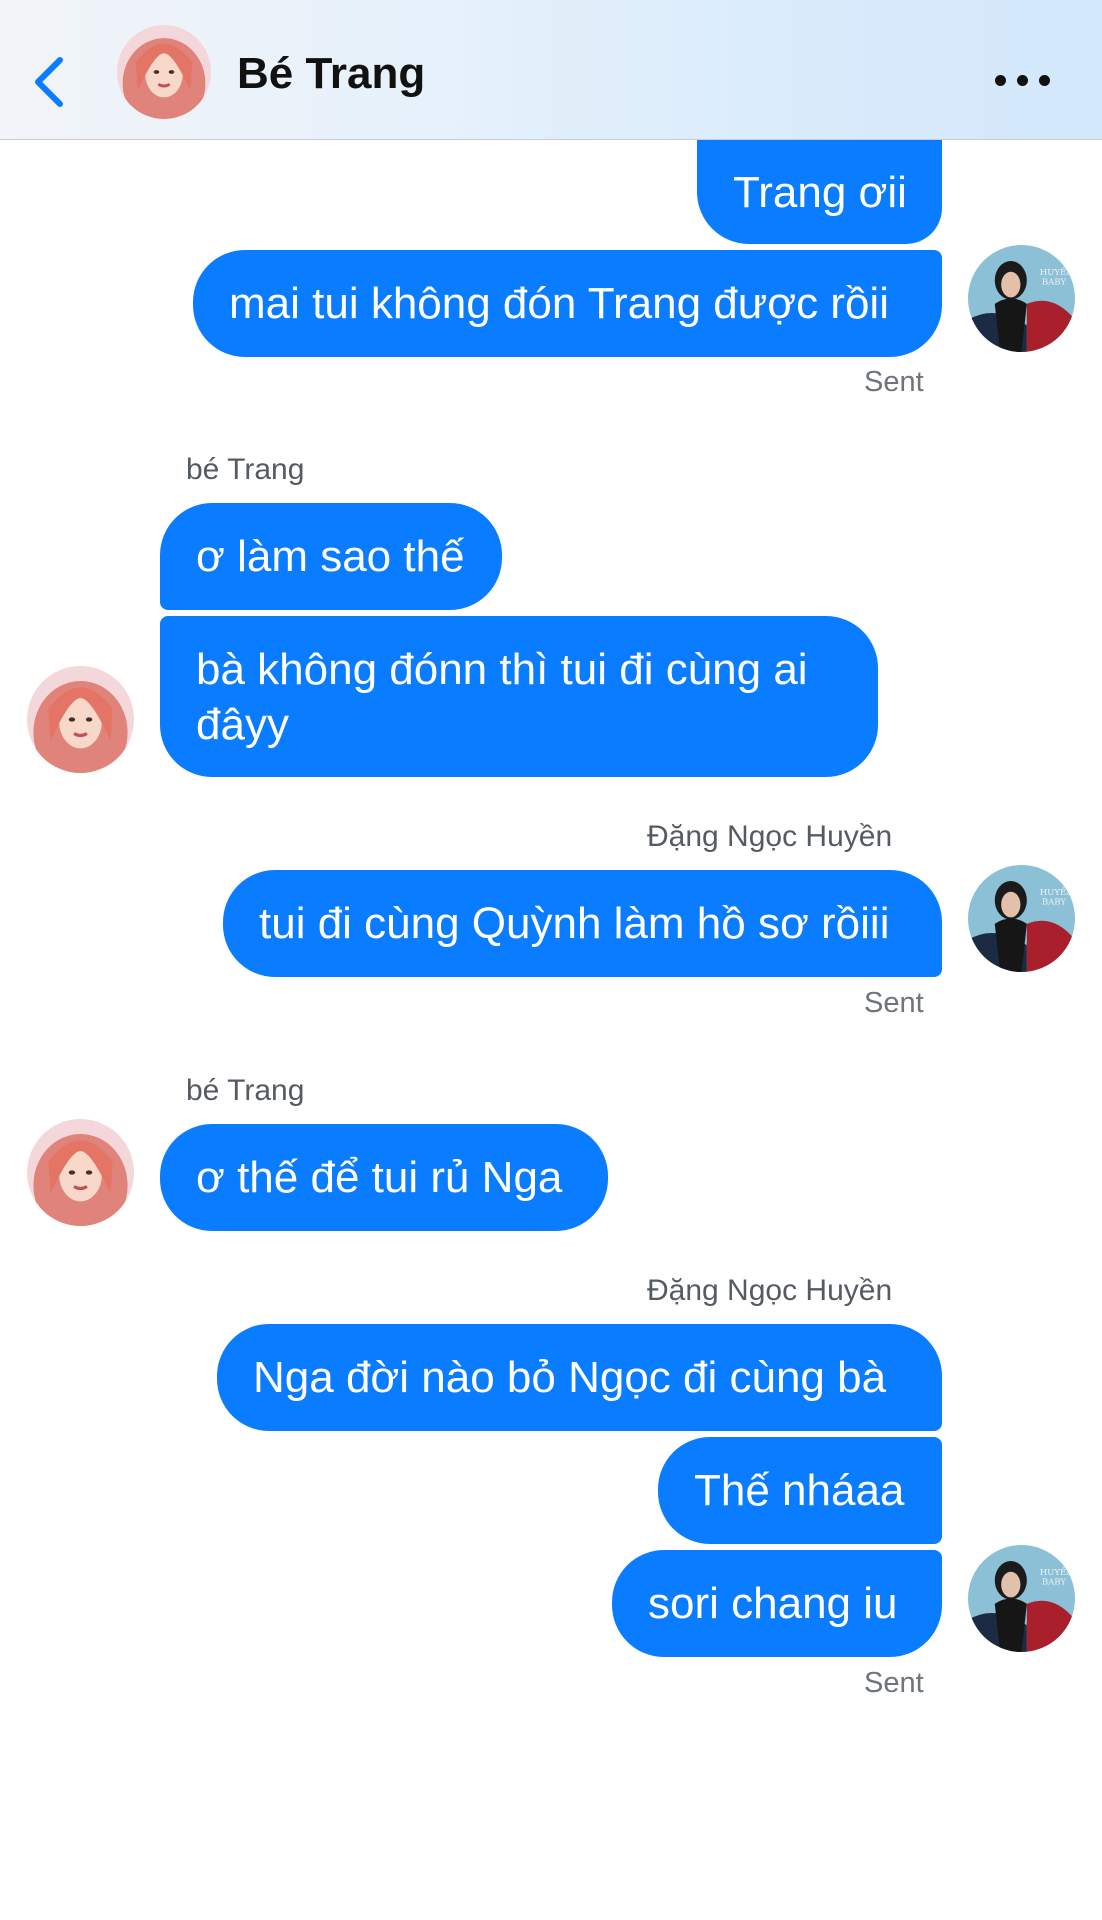 Image resolution: width=1102 pixels, height=1920 pixels. Describe the element at coordinates (800, 1490) in the screenshot. I see `message-bubble-outgoing: Thế nháaa` at that location.